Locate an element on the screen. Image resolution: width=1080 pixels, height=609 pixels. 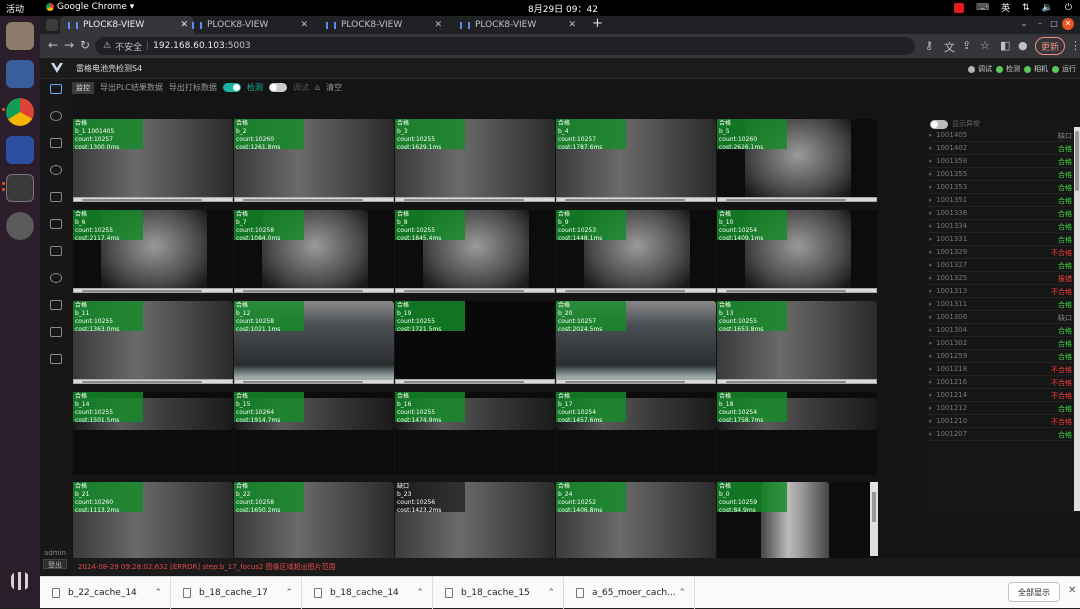
result-list-item: 1001212 合格 is located at coordinates (1003, 408).